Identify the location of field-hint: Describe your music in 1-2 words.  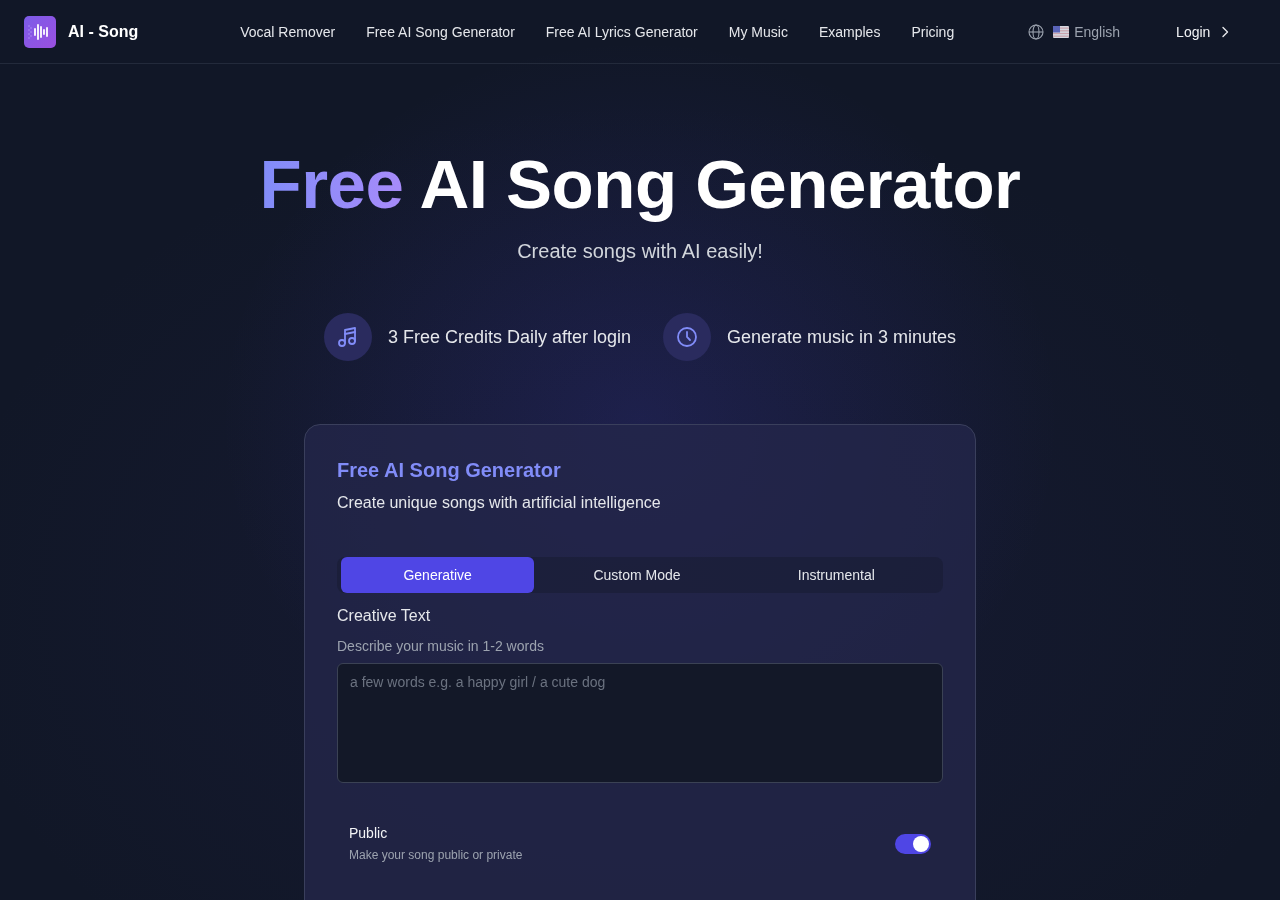
(441, 646).